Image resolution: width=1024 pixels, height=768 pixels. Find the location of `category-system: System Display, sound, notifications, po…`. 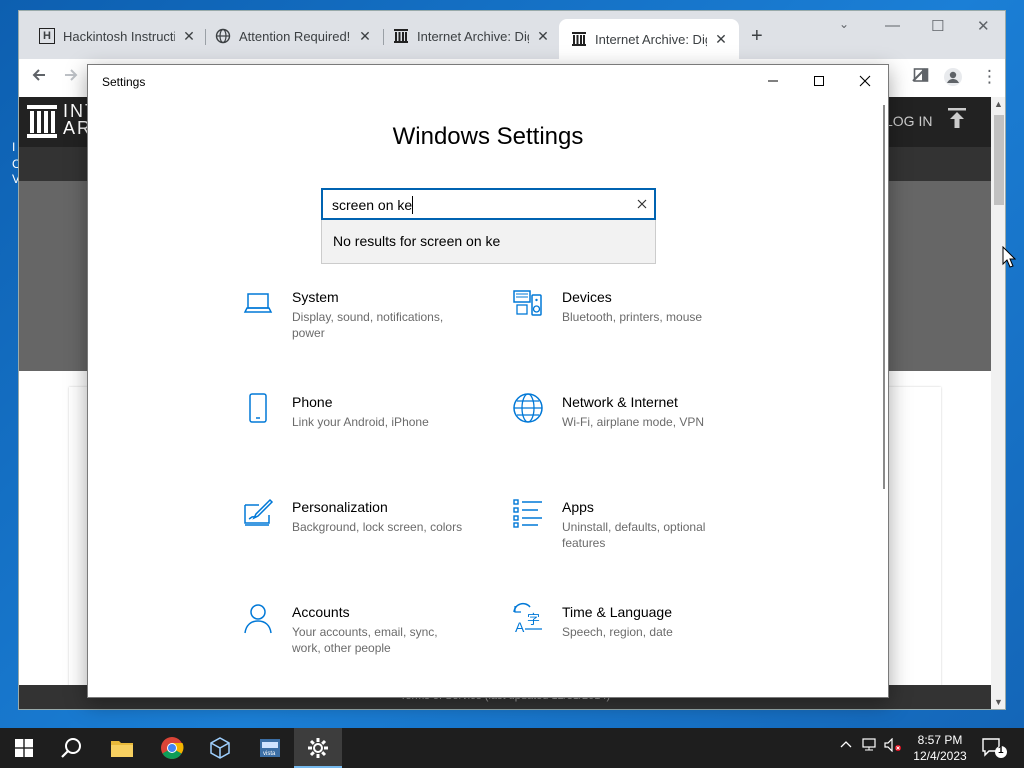

category-system: System Display, sound, notifications, po… is located at coordinates (377, 332).